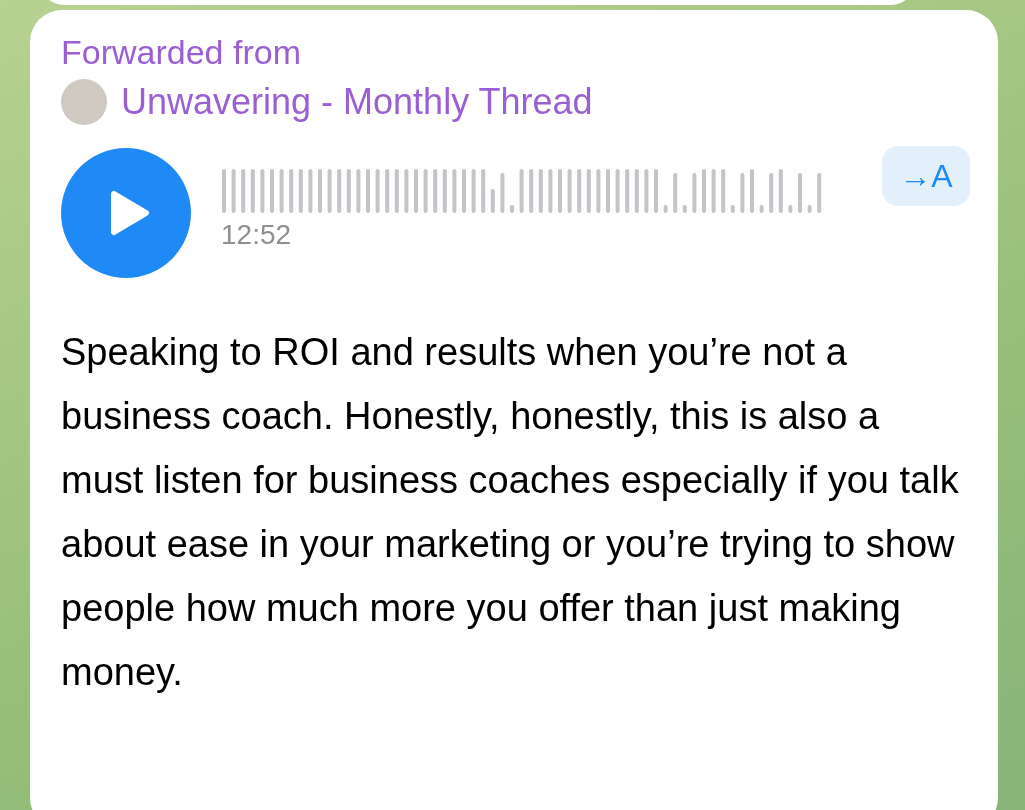  I want to click on source-channel-link: Unwavering - Monthly Thread, so click(357, 102).